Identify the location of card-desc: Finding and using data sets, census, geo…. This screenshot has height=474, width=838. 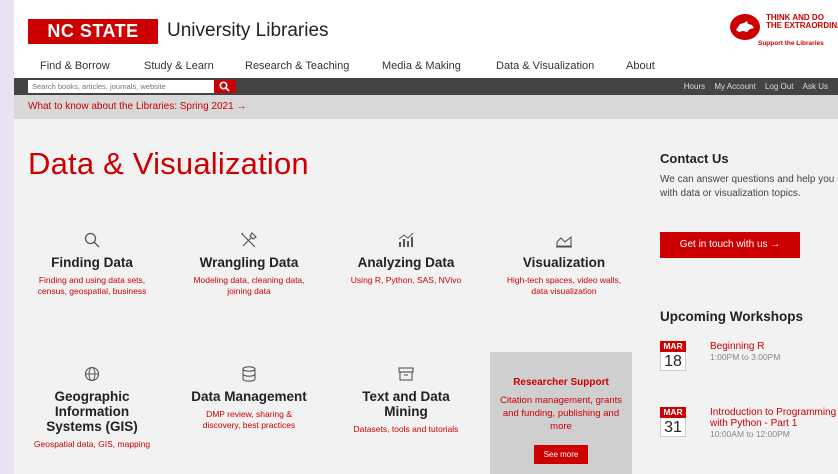
(92, 285).